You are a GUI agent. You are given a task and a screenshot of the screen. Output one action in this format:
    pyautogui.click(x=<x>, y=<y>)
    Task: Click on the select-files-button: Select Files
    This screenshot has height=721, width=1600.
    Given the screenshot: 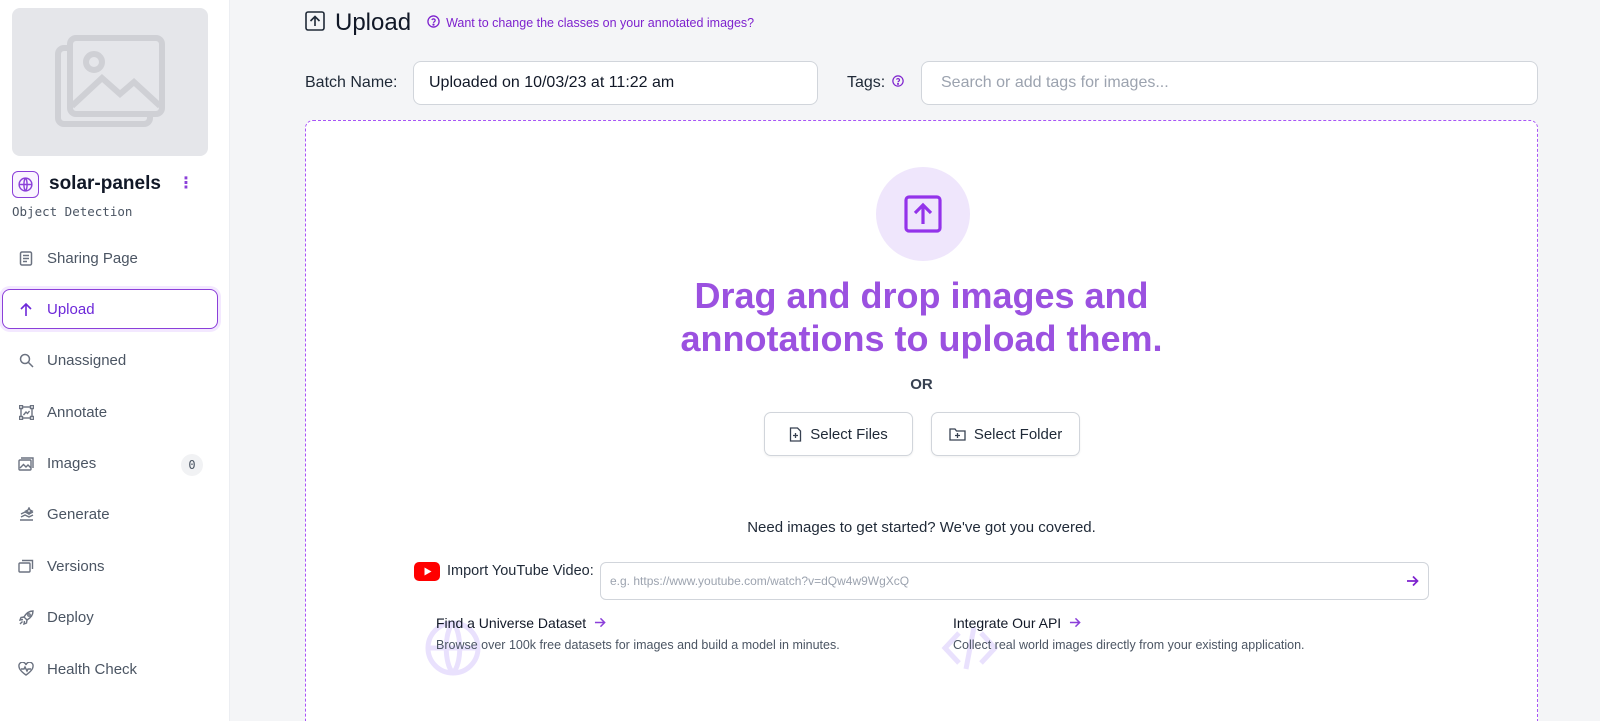 What is the action you would take?
    pyautogui.click(x=838, y=434)
    